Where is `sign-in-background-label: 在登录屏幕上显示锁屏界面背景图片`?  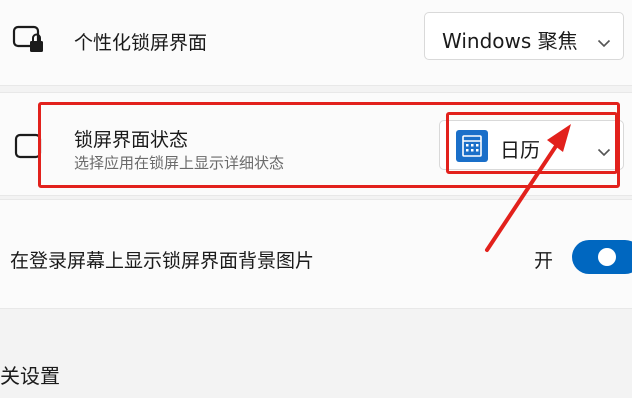
sign-in-background-label: 在登录屏幕上显示锁屏界面背景图片 is located at coordinates (162, 261).